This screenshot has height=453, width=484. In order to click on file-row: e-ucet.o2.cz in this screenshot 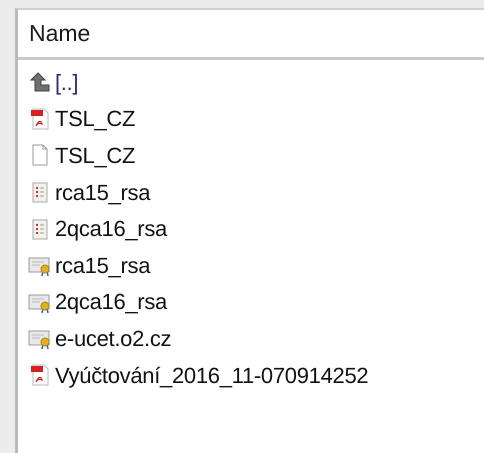, I will do `click(251, 338)`.